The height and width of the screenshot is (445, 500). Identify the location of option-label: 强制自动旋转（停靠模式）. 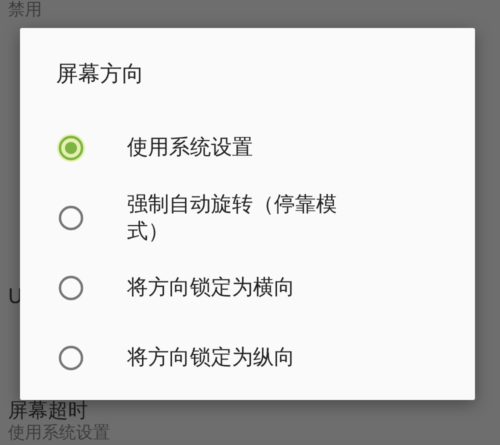
(235, 218).